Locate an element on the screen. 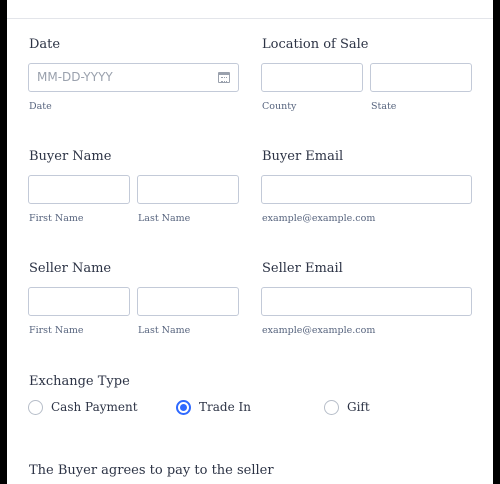 The height and width of the screenshot is (484, 500). exchange-type-label: Exchange Type is located at coordinates (79, 381).